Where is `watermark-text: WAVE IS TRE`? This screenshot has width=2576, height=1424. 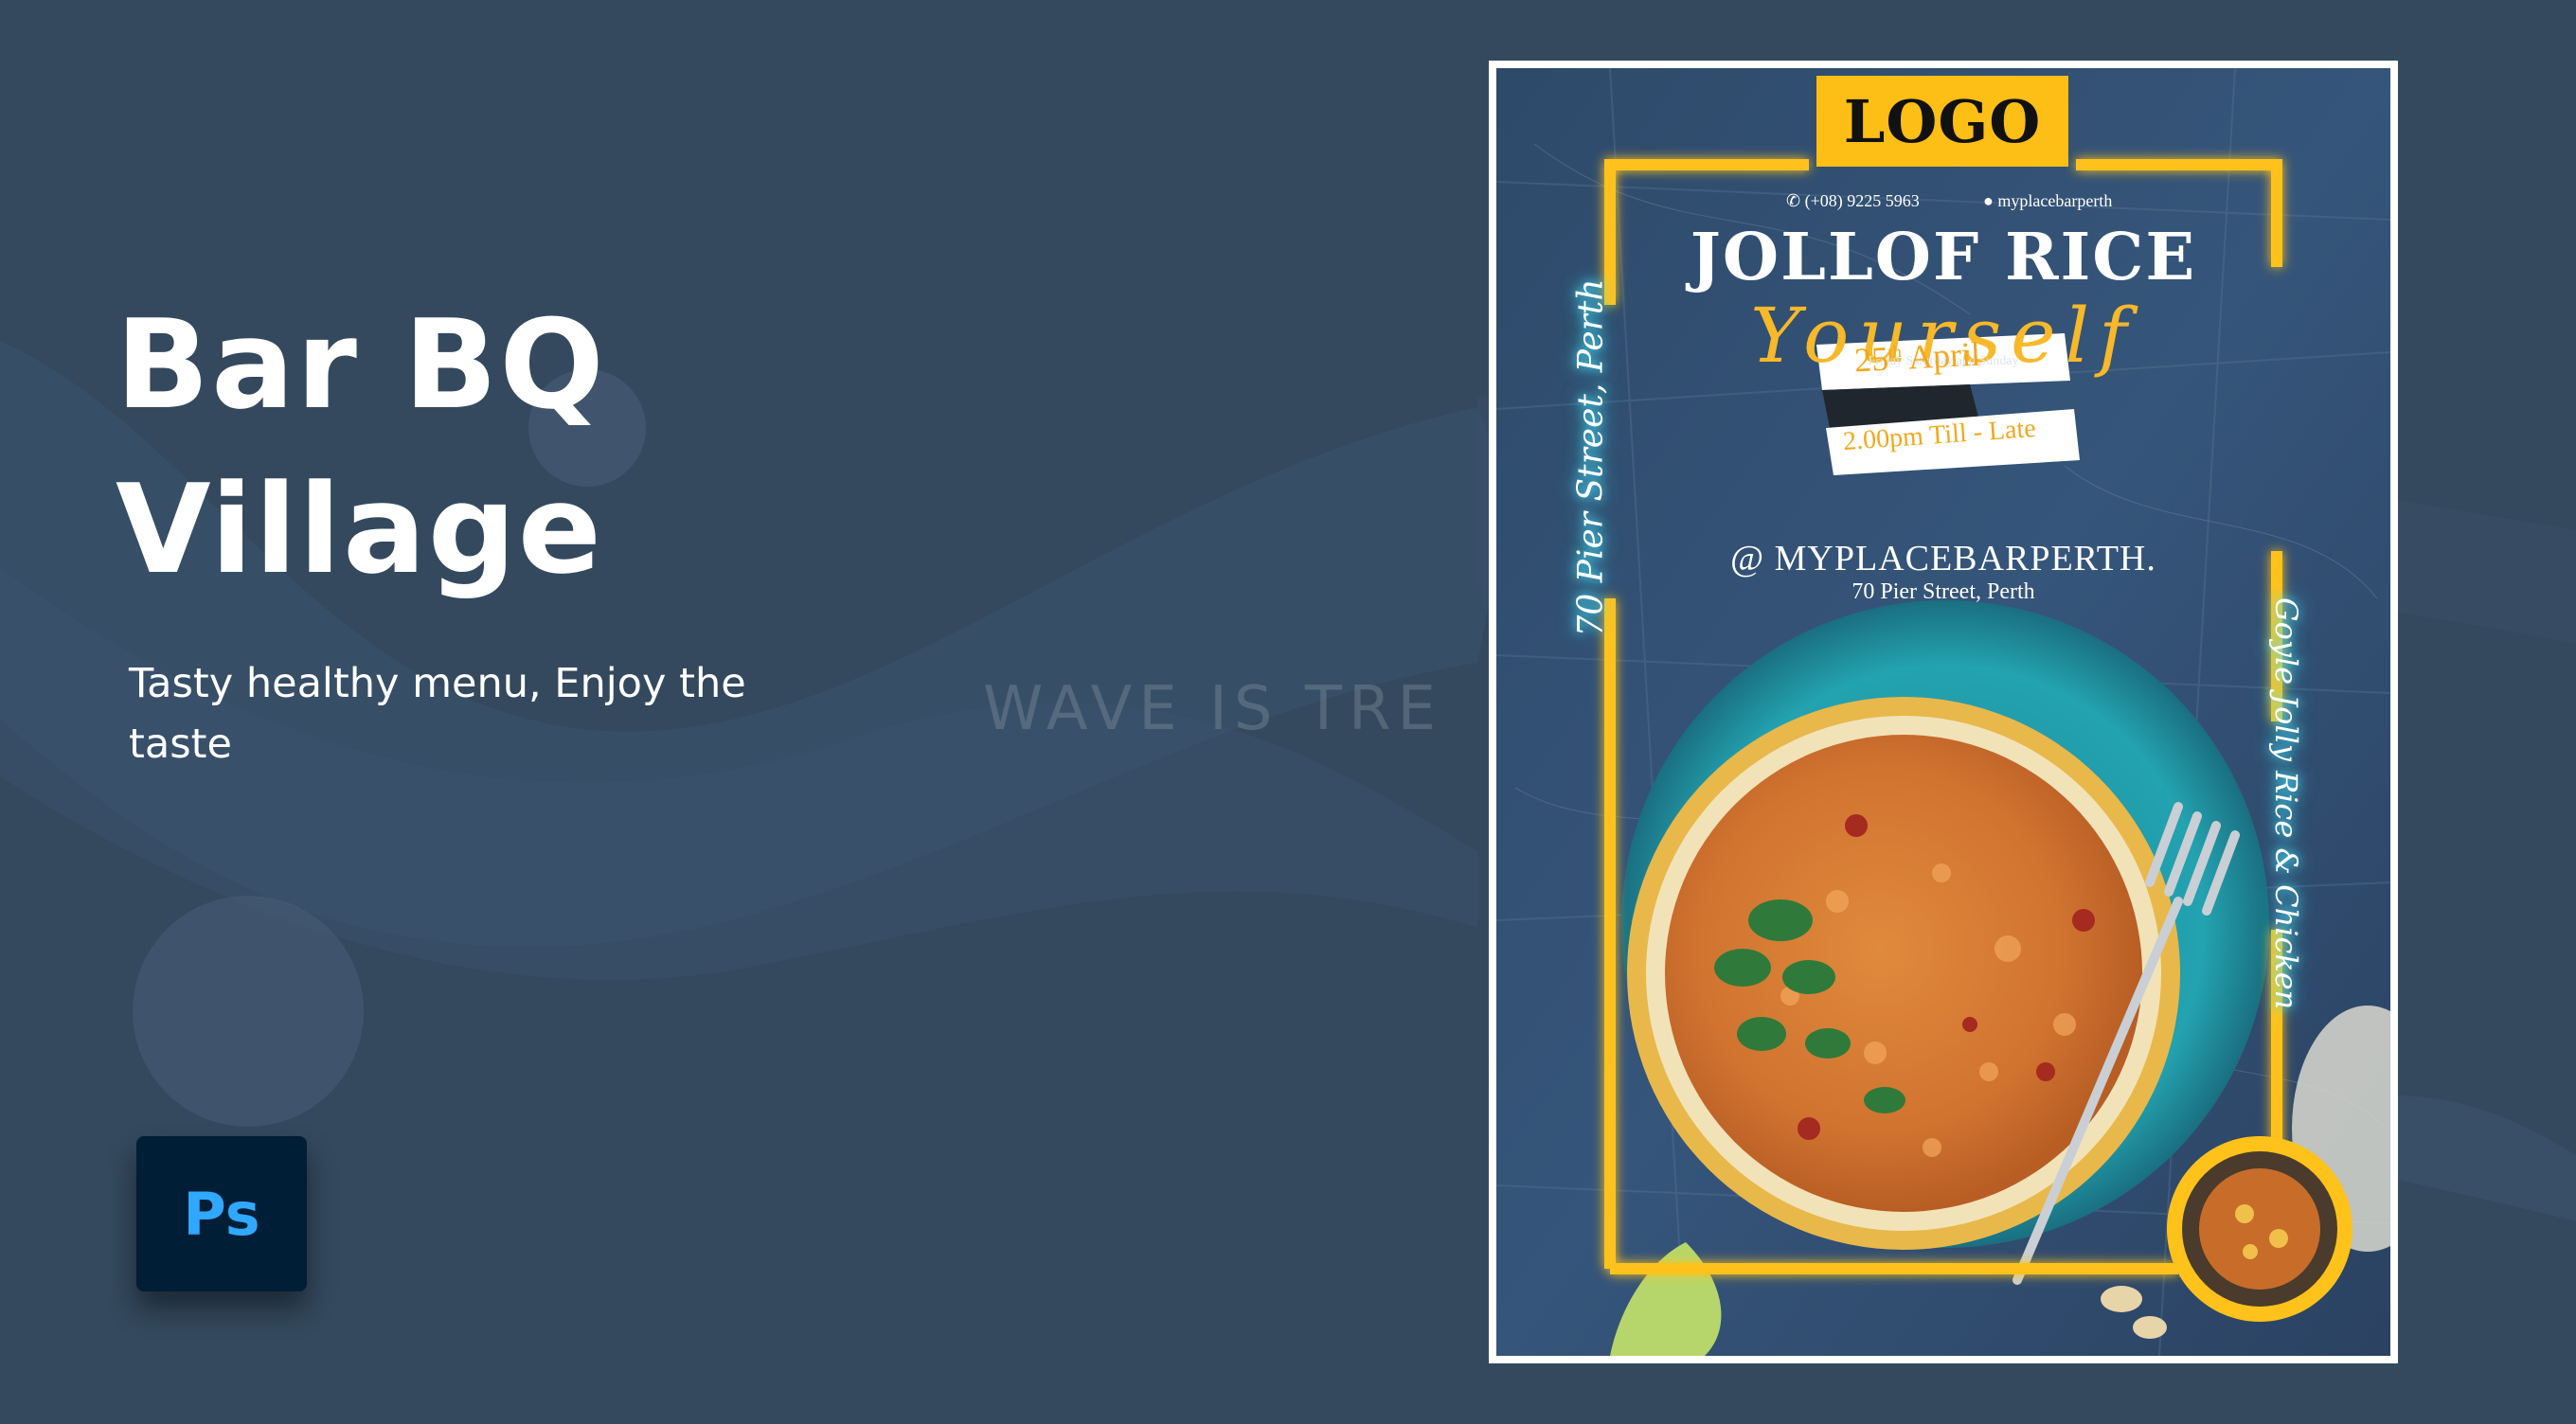 watermark-text: WAVE IS TRE is located at coordinates (1212, 709).